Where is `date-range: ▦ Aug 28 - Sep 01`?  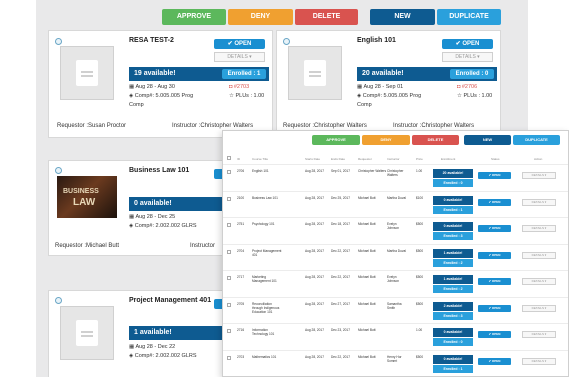 date-range: ▦ Aug 28 - Sep 01 is located at coordinates (380, 87).